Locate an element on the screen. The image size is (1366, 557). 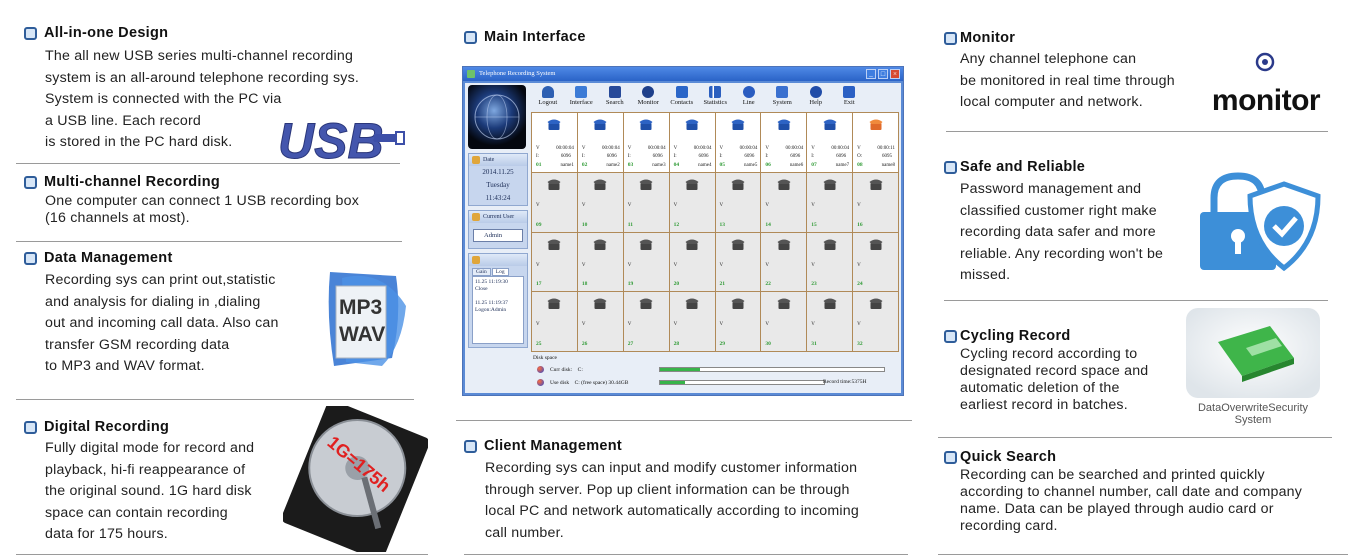
channel-name: name1 is located at coordinates (567, 165).